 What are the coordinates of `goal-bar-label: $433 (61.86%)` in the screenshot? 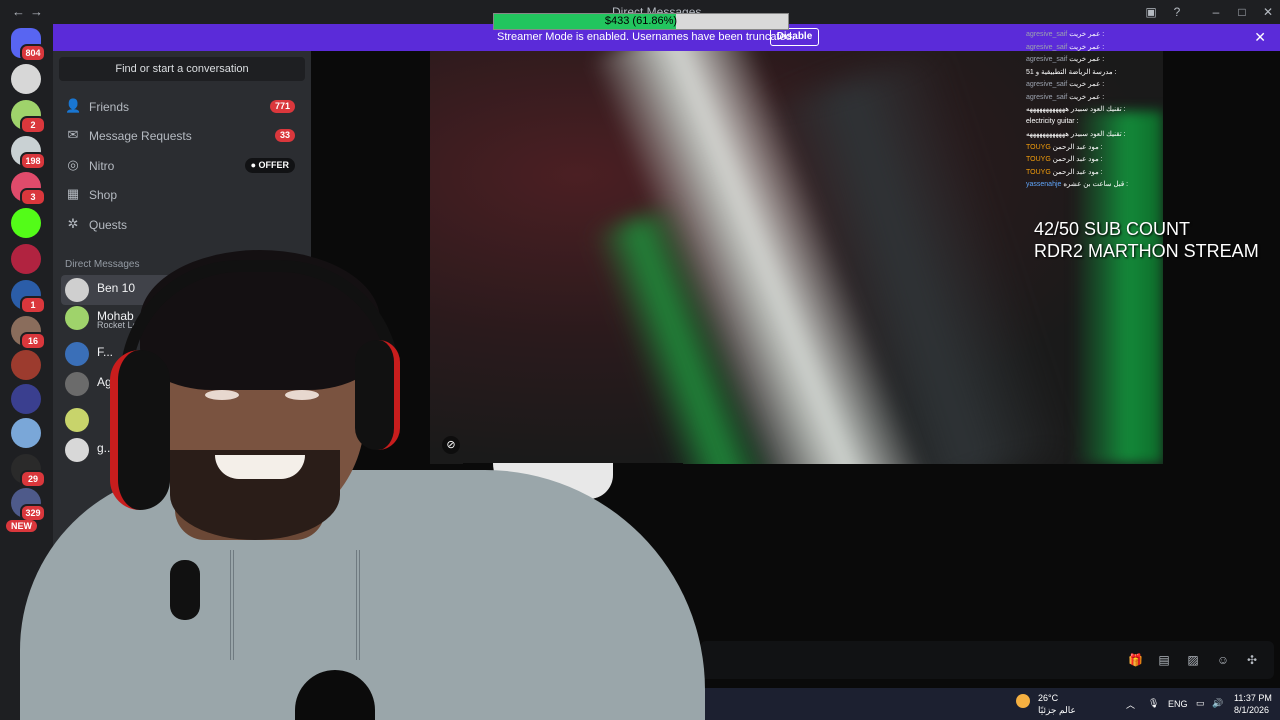 It's located at (641, 21).